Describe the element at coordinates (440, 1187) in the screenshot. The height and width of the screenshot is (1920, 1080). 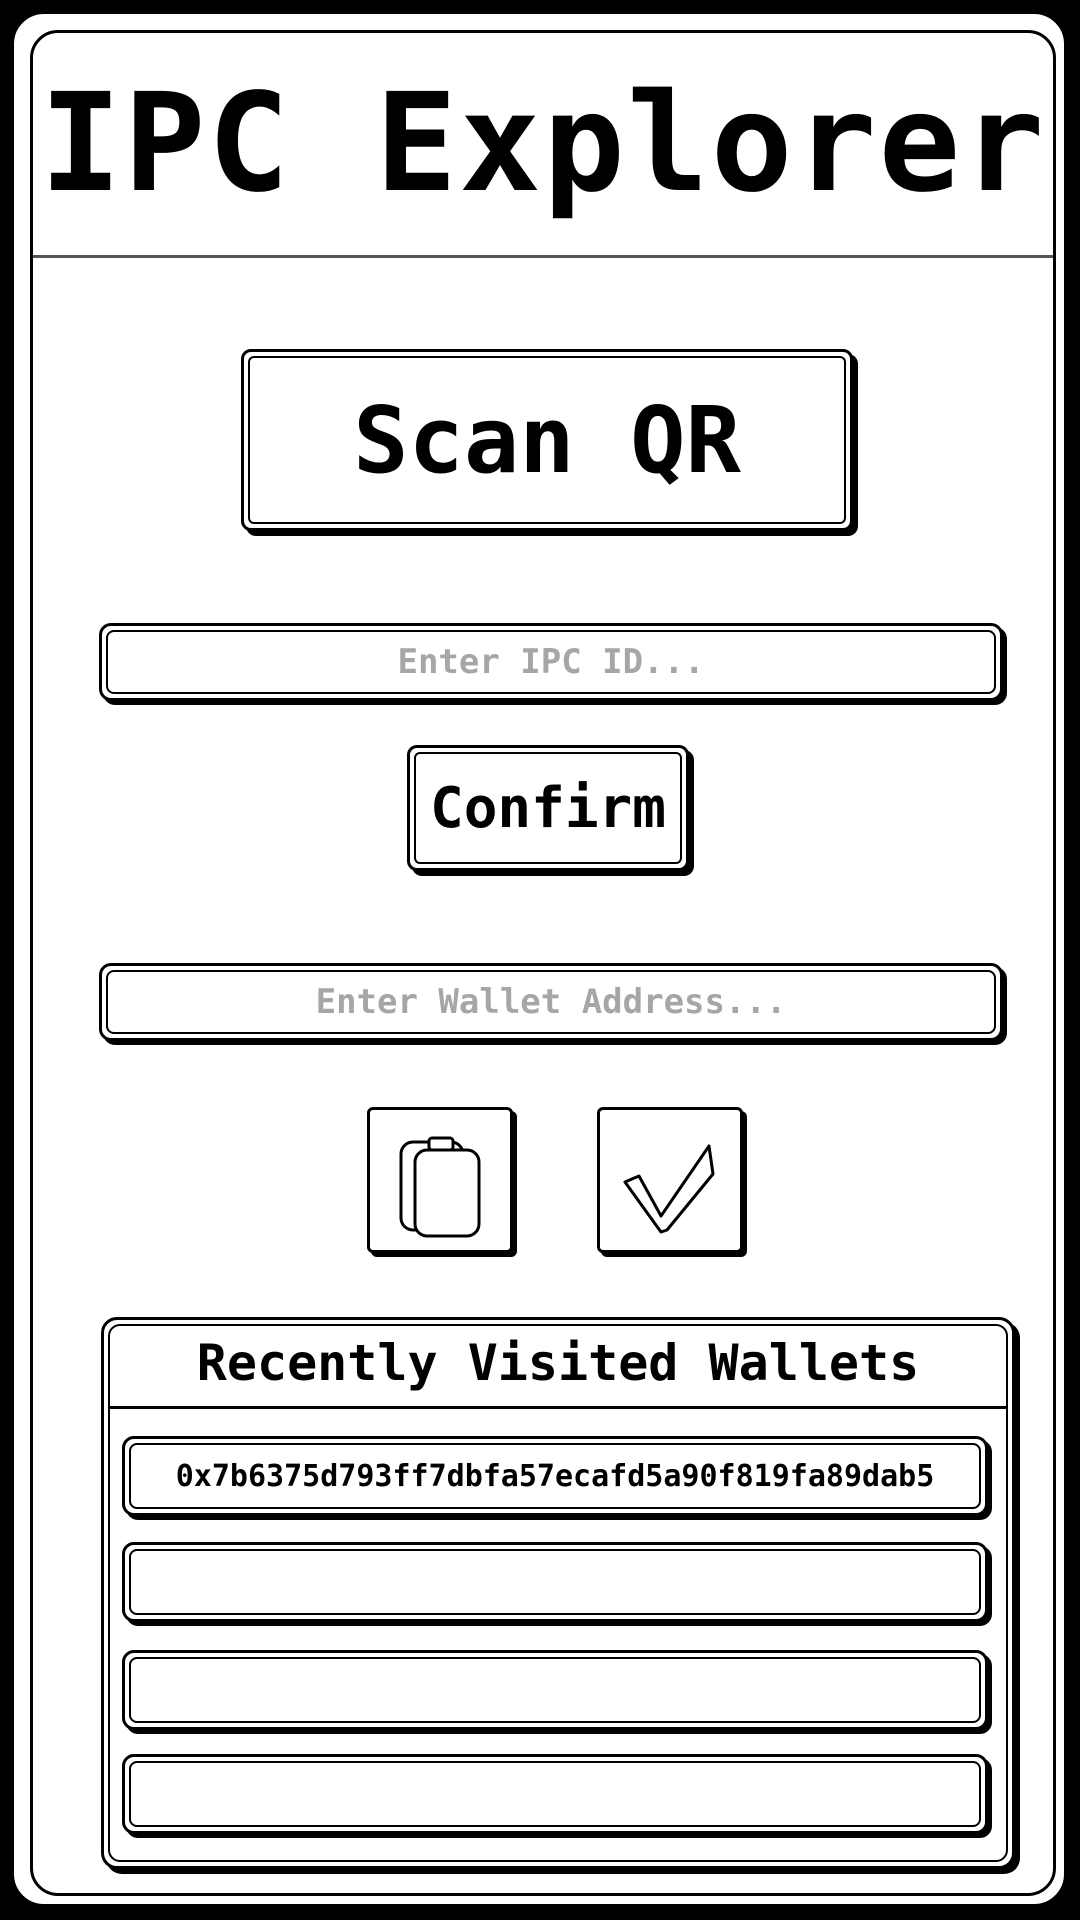
I see `clipboard-icon` at that location.